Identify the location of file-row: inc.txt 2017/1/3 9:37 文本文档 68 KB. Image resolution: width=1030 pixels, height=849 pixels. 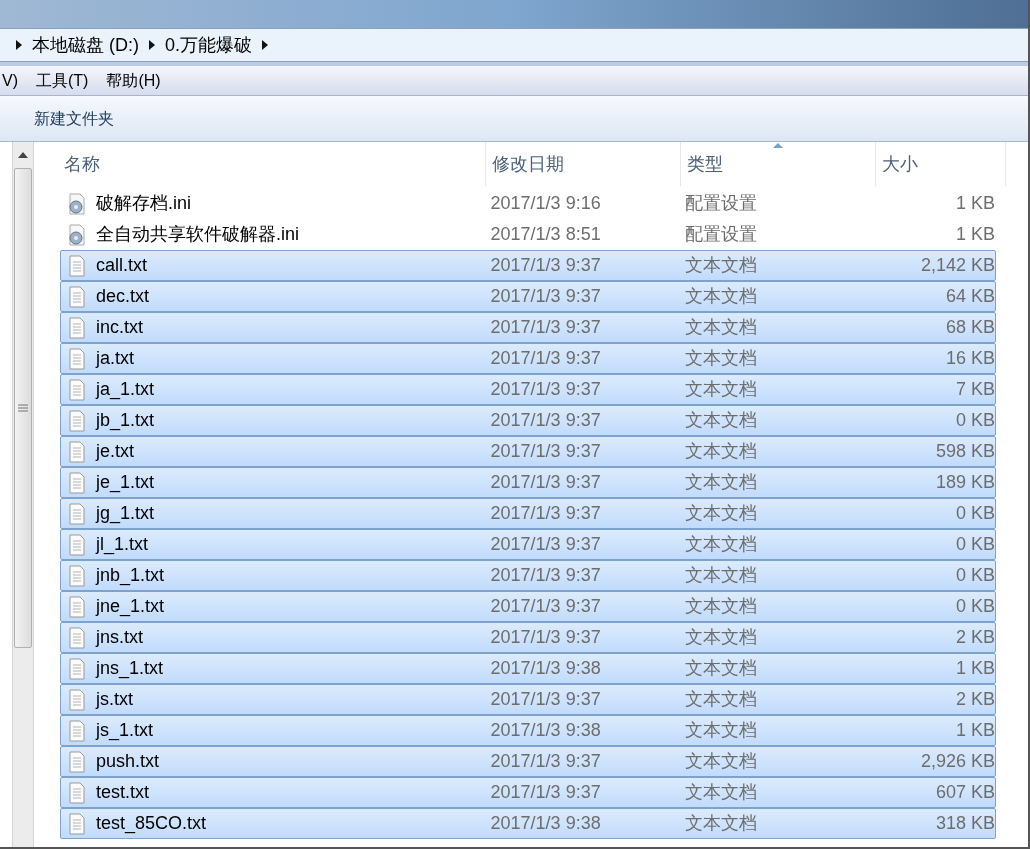
(528, 327).